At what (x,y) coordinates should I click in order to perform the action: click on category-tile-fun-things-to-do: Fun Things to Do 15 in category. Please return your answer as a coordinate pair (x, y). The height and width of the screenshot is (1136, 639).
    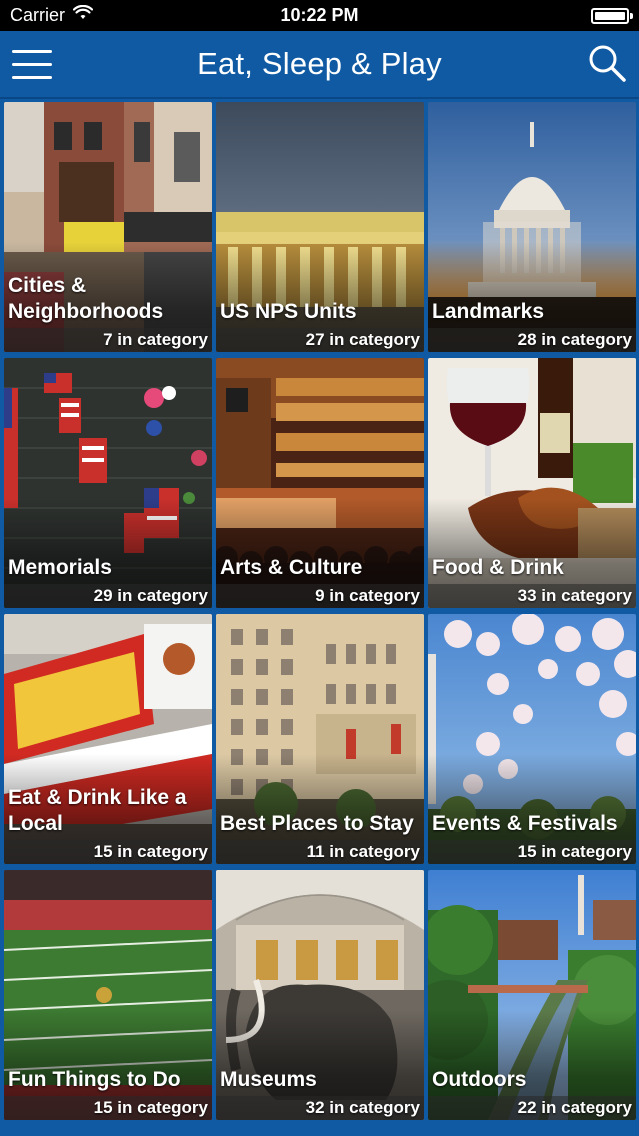
    Looking at the image, I should click on (108, 995).